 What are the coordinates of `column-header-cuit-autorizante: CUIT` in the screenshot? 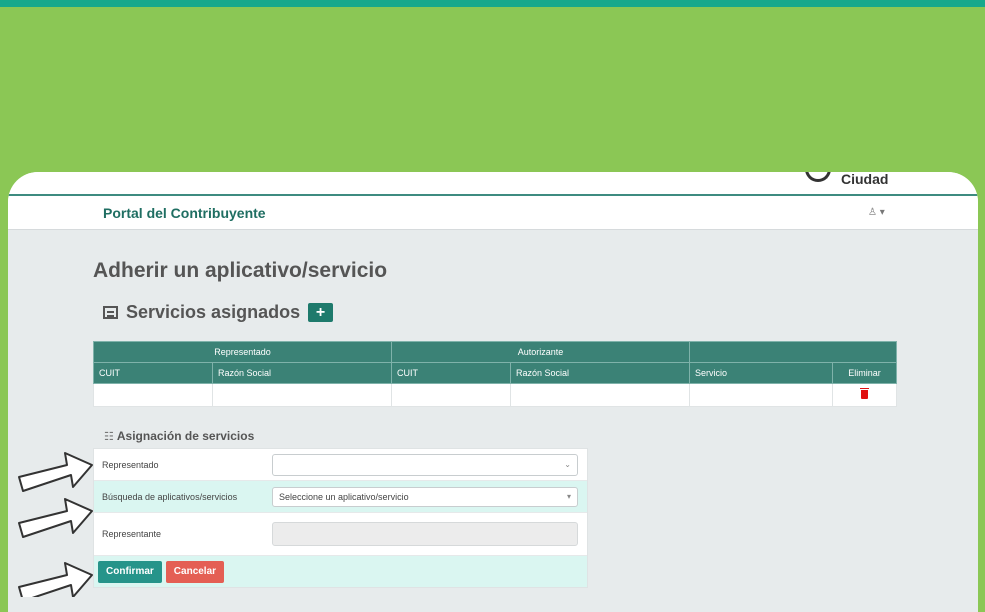 It's located at (451, 373).